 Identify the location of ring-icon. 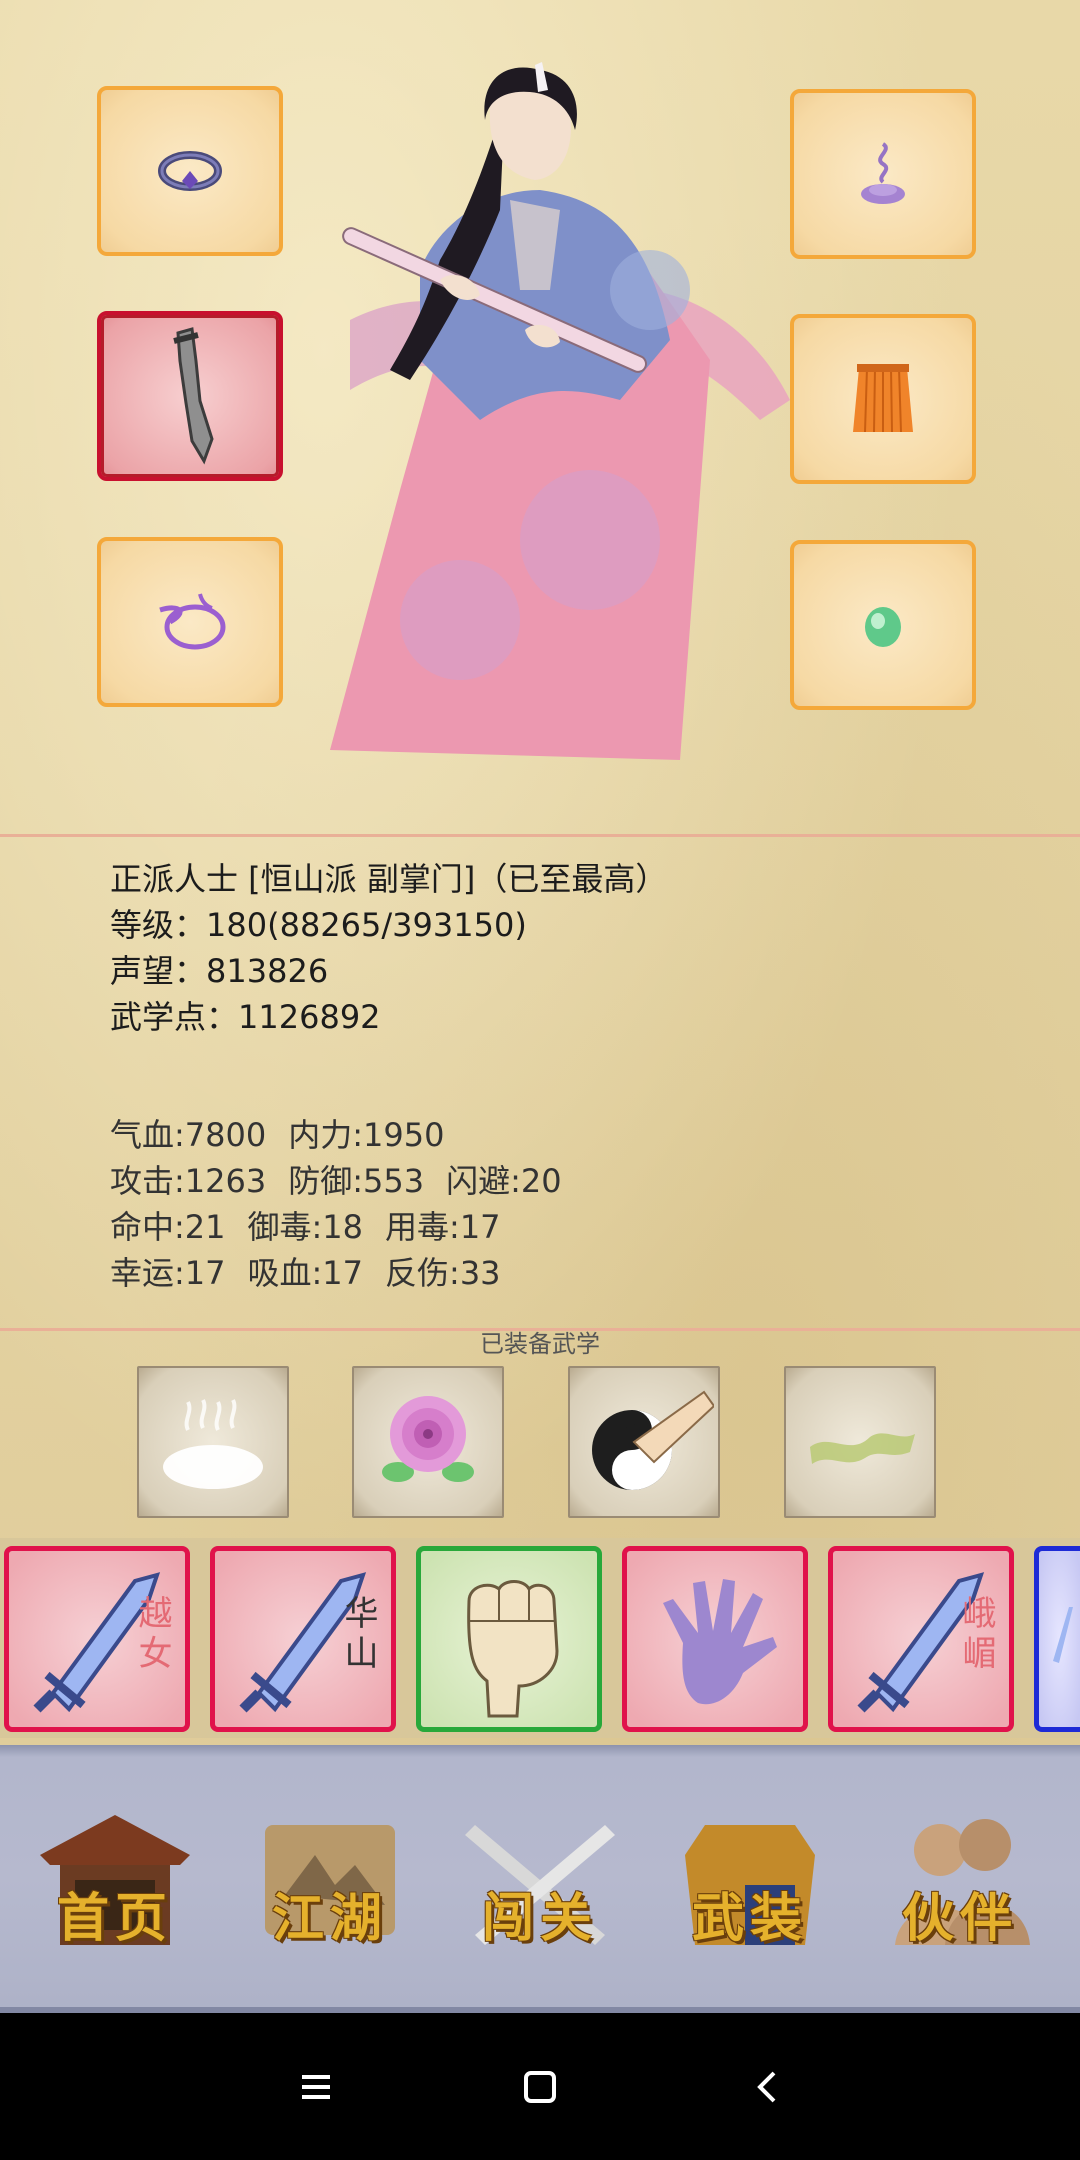
(190, 171).